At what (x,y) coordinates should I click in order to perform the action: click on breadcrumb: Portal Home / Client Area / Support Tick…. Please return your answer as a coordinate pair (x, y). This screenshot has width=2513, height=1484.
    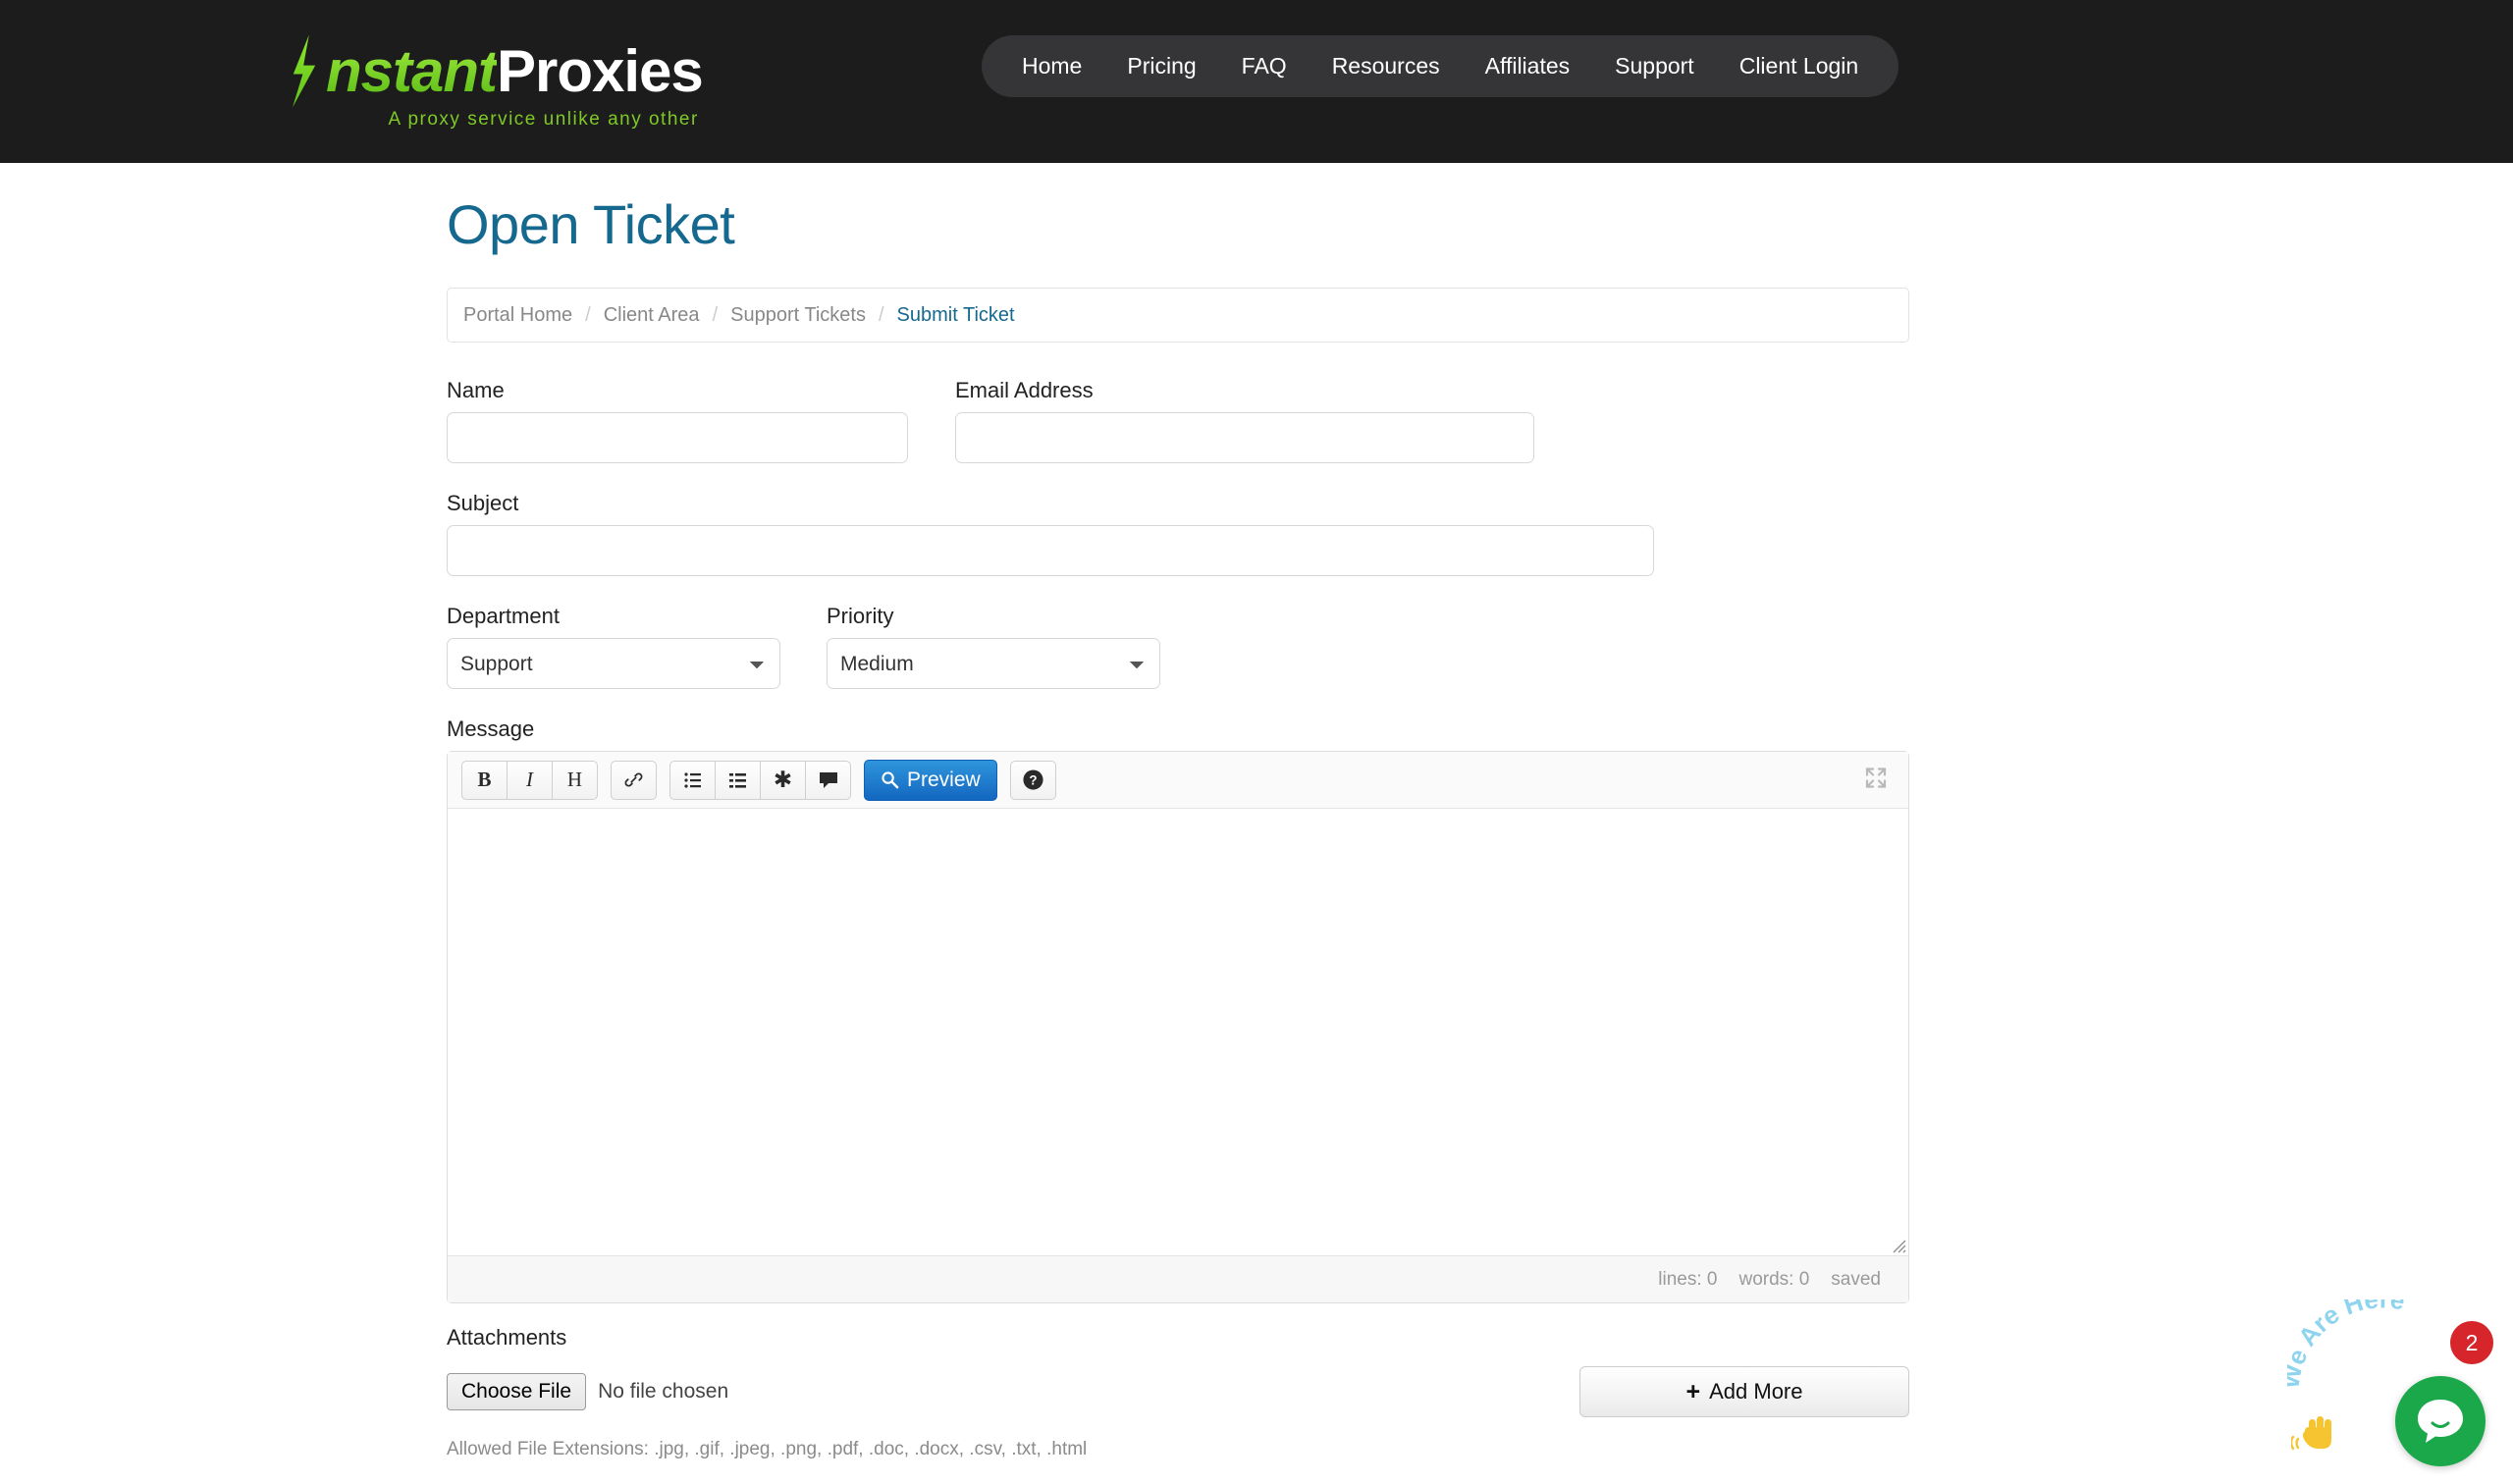
    Looking at the image, I should click on (1178, 315).